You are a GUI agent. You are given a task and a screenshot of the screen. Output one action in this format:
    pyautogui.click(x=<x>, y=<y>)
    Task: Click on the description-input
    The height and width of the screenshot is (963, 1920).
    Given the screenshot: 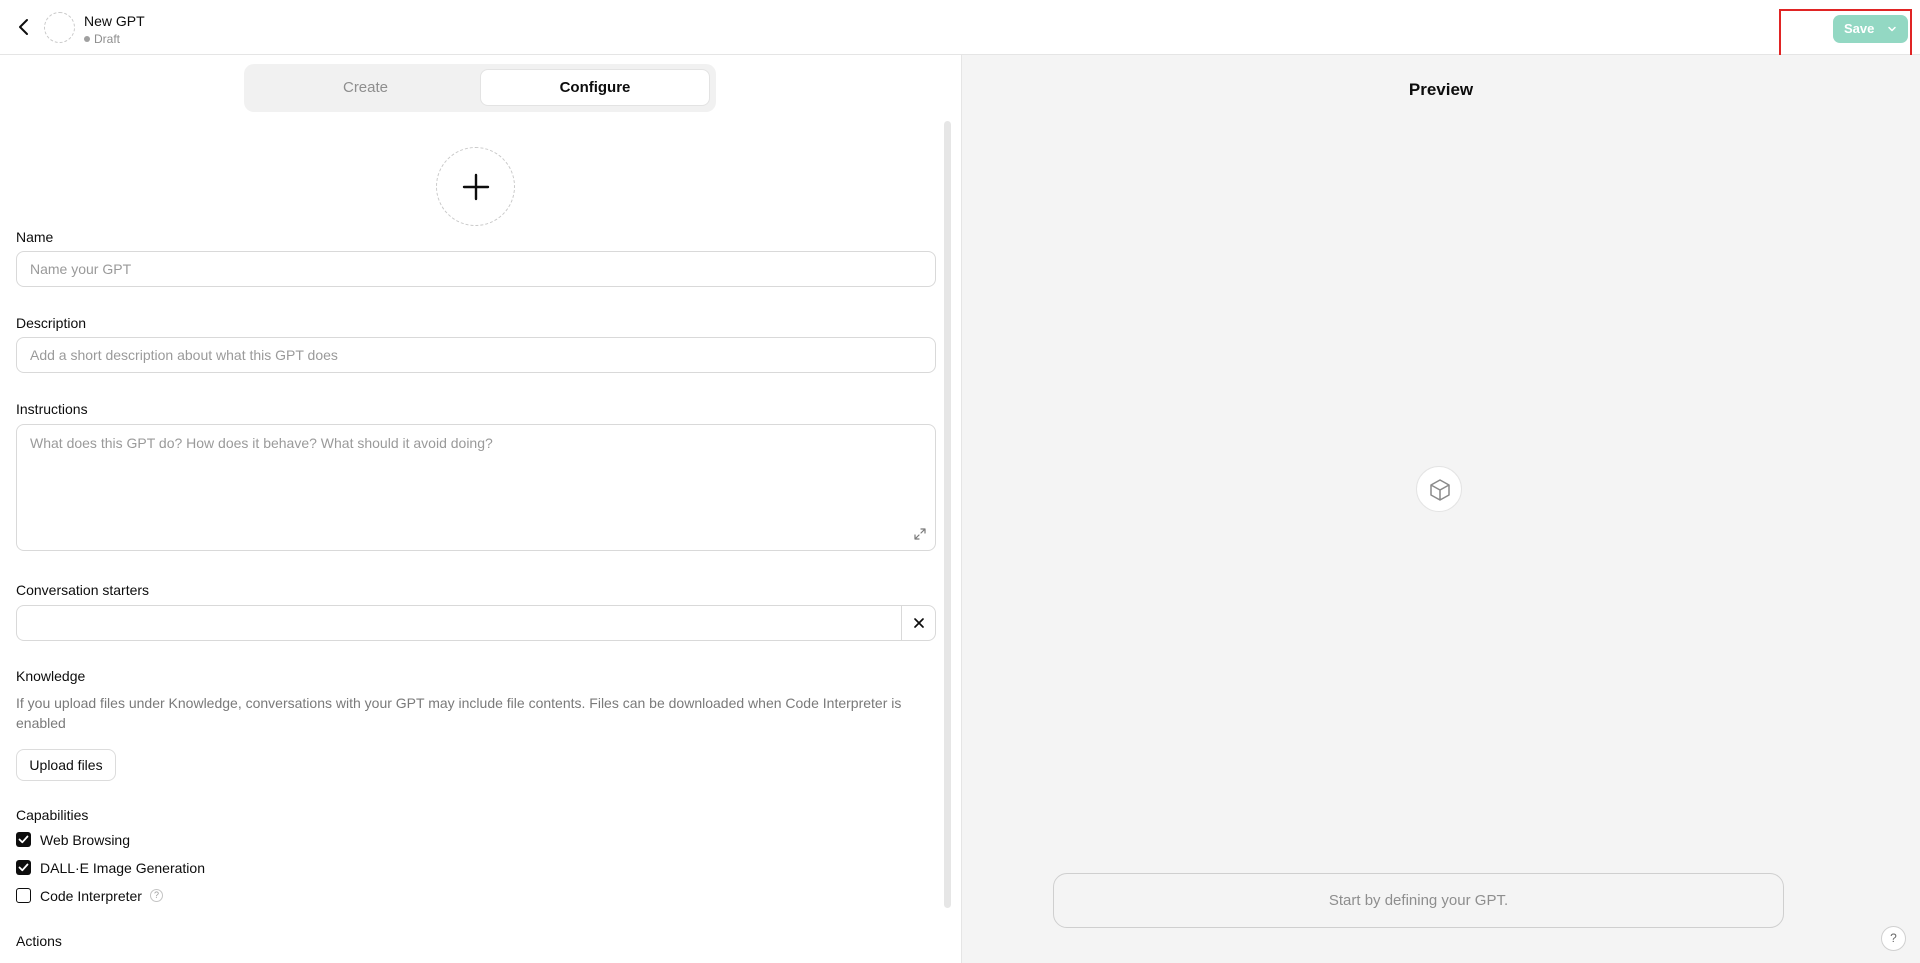 What is the action you would take?
    pyautogui.click(x=476, y=355)
    